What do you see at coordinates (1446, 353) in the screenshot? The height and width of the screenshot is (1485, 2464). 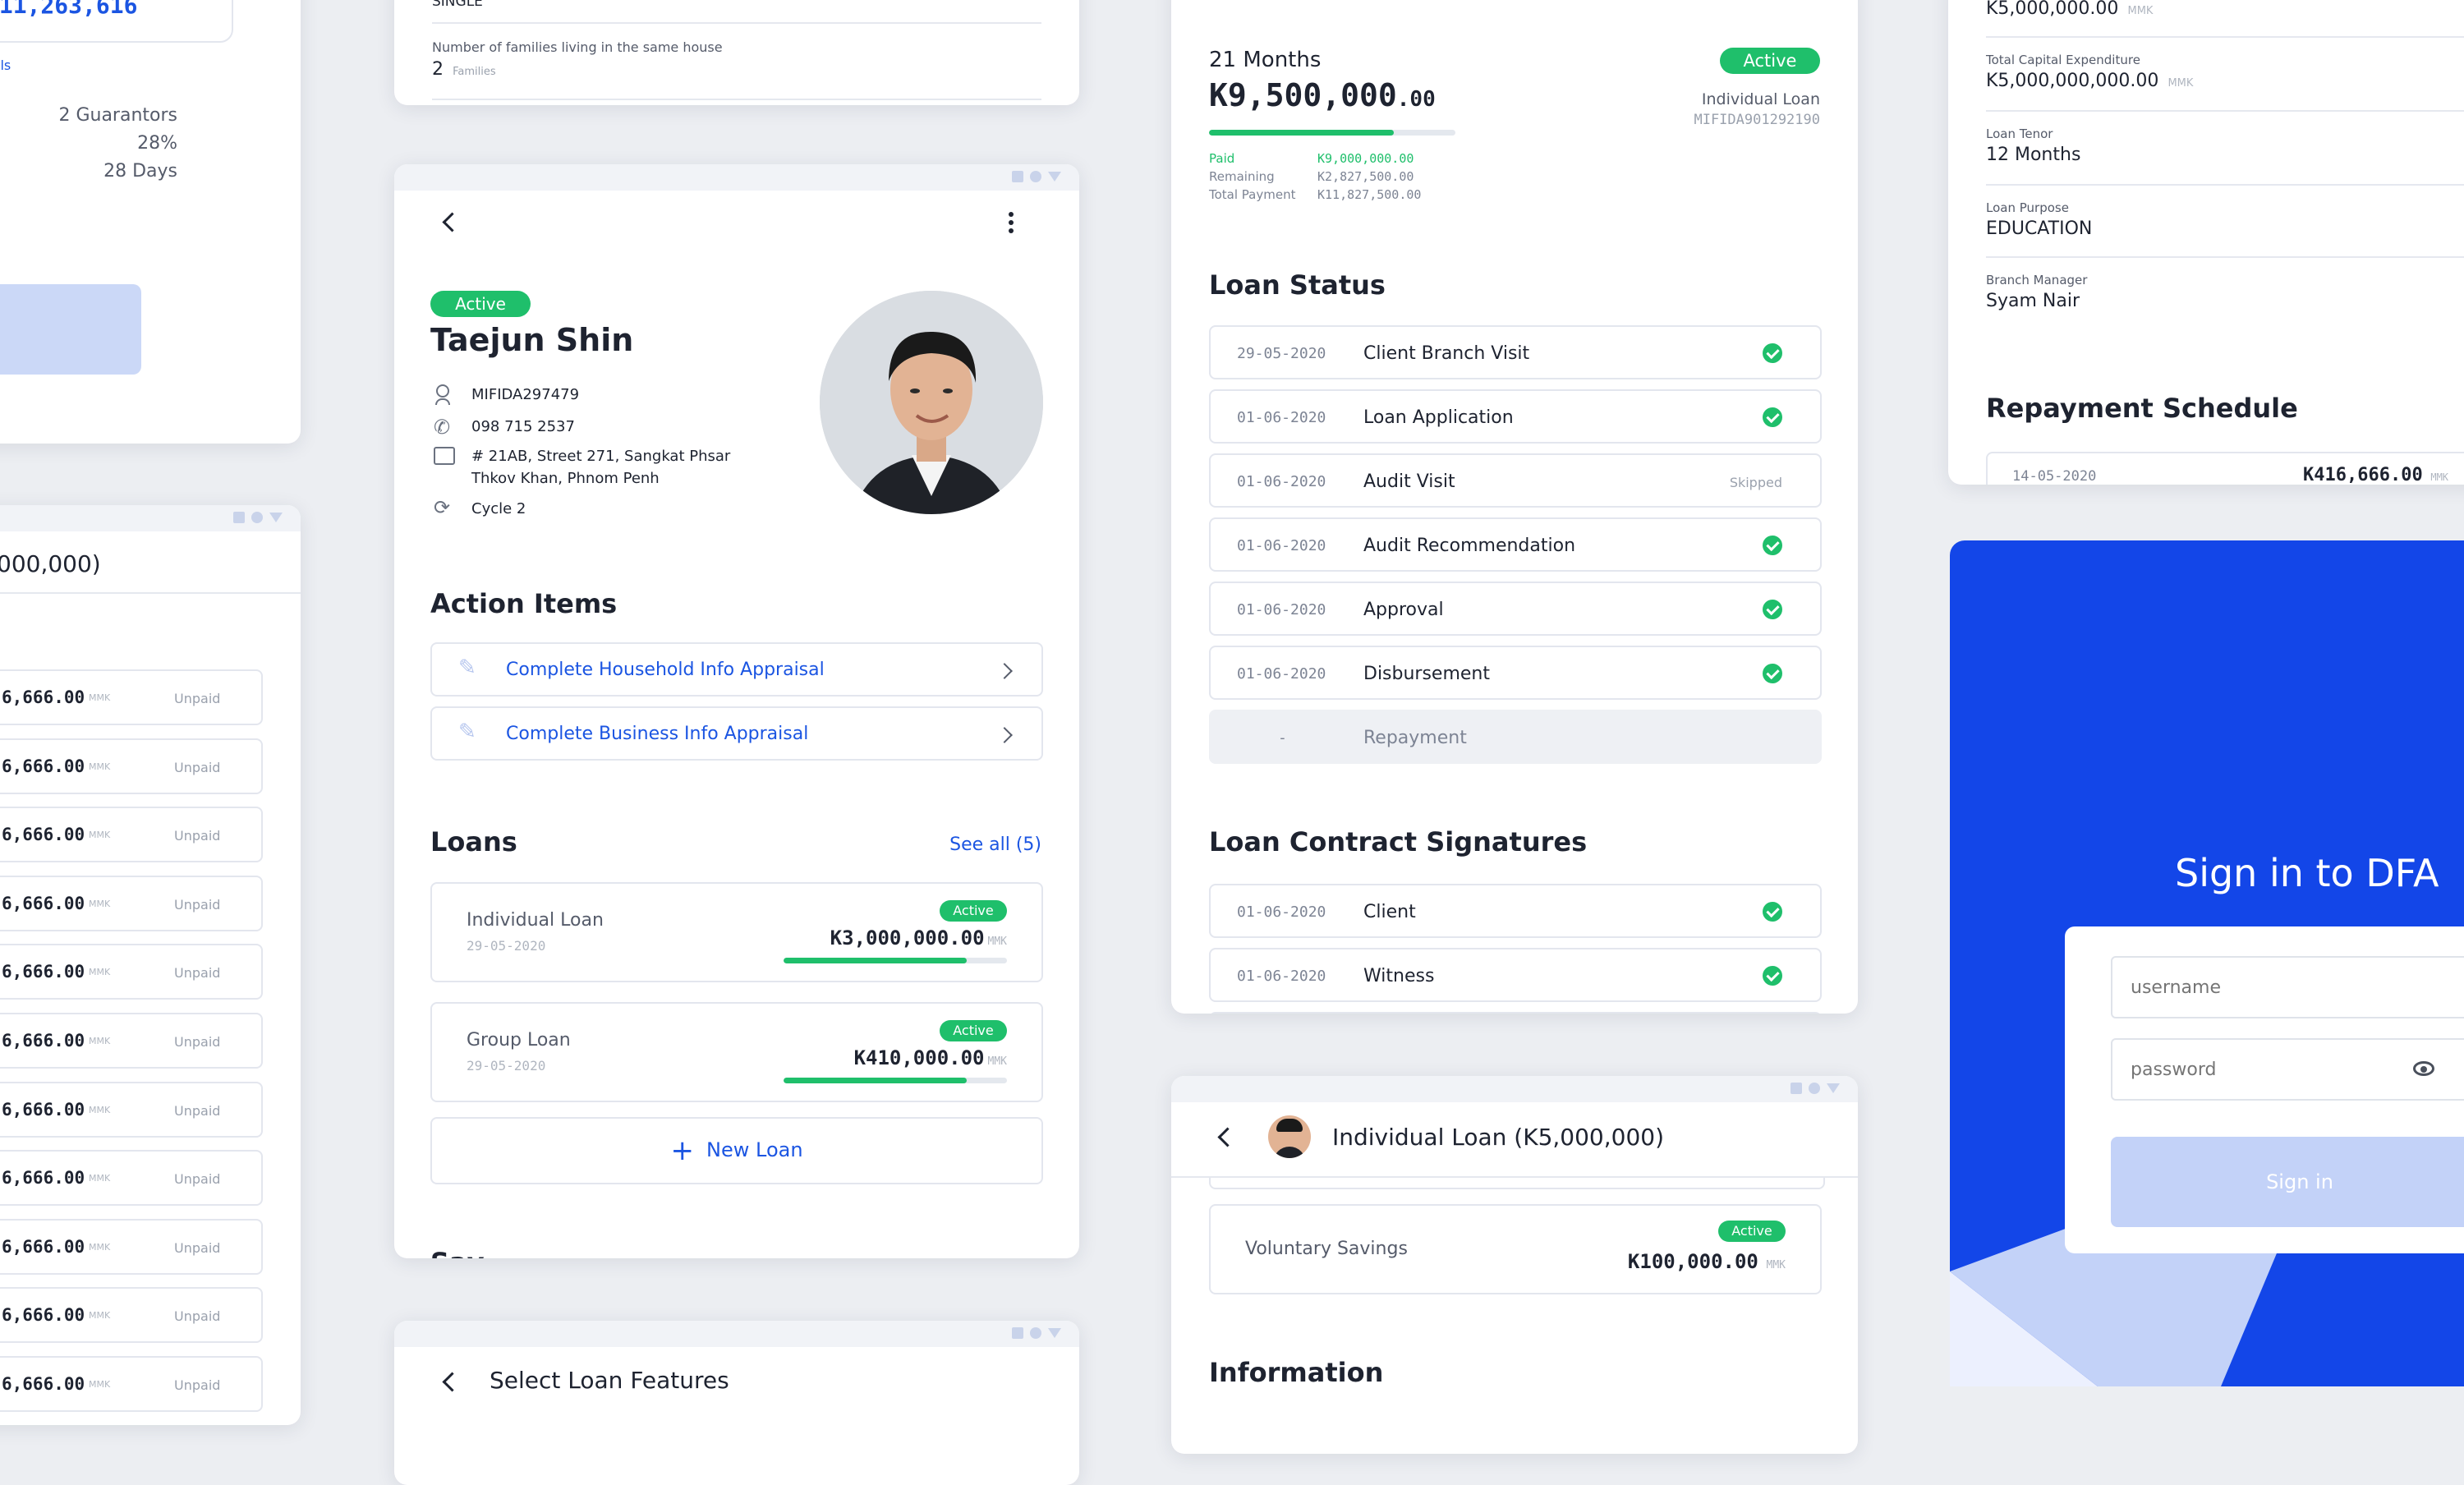 I see `step-label: Client Branch Visit` at bounding box center [1446, 353].